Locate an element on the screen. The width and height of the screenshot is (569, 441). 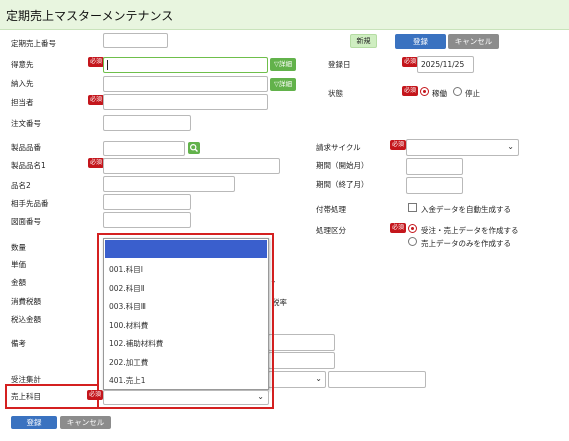
dropdown-option: 001.科目Ⅰ is located at coordinates (126, 269).